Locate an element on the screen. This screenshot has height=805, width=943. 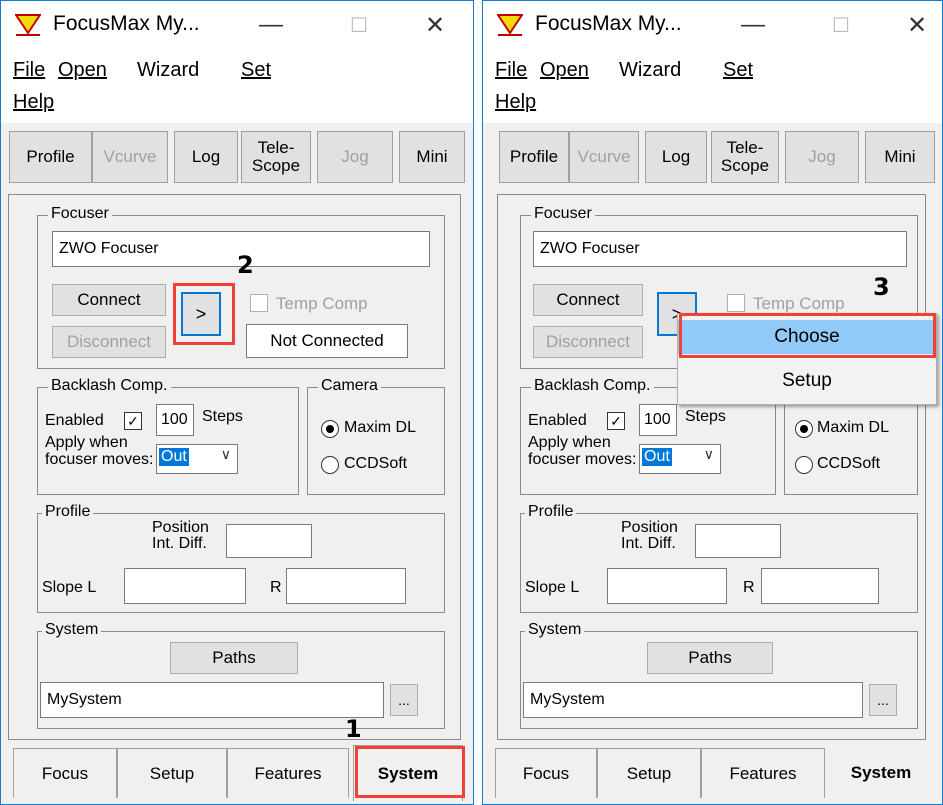
temp-comp-label: Temp Comp is located at coordinates (799, 303).